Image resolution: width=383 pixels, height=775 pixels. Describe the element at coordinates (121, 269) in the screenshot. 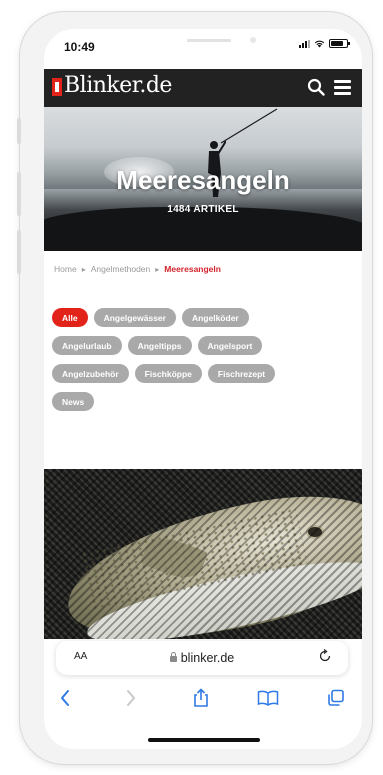

I see `breadcrumb-angelmethoden: Angelmethoden` at that location.